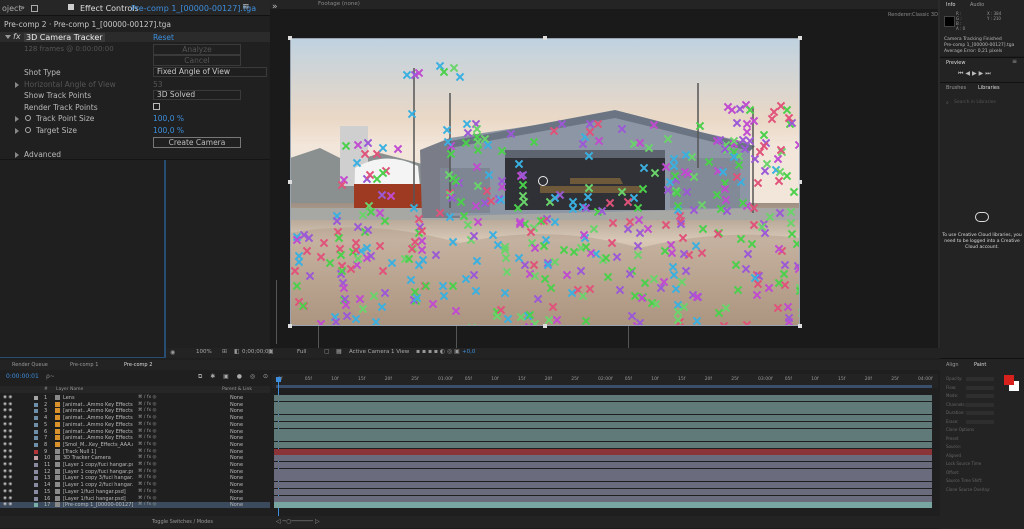 This screenshot has width=1024, height=529. I want to click on timeline-timecode: 0:00:00:01, so click(22, 376).